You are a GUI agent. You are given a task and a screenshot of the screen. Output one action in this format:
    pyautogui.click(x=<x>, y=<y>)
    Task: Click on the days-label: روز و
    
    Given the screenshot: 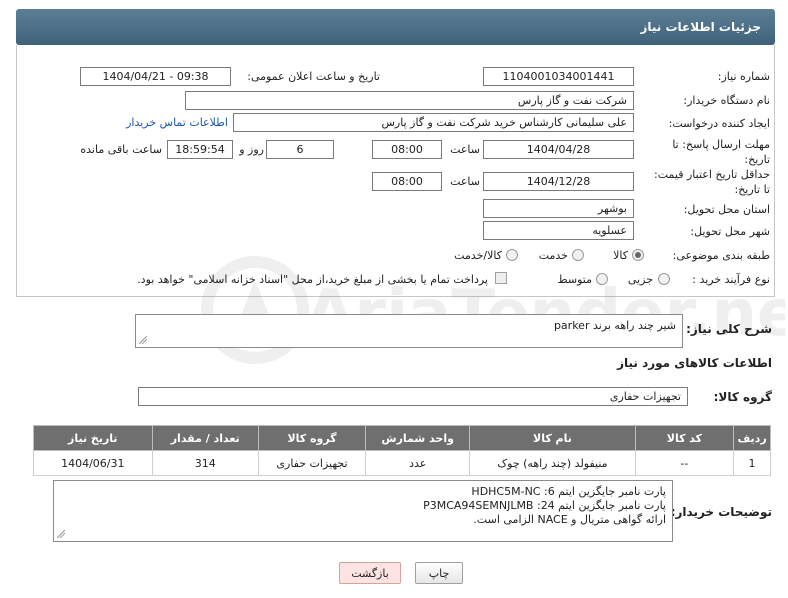 What is the action you would take?
    pyautogui.click(x=251, y=149)
    